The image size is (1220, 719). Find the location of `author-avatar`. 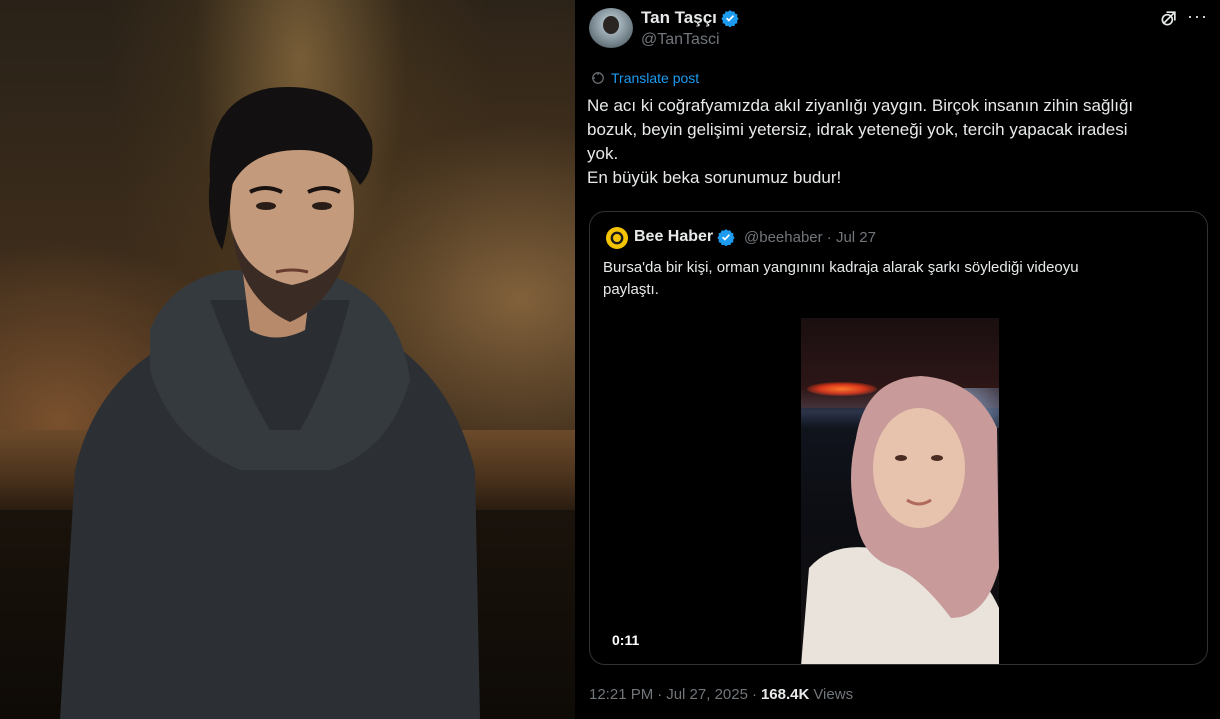

author-avatar is located at coordinates (611, 28).